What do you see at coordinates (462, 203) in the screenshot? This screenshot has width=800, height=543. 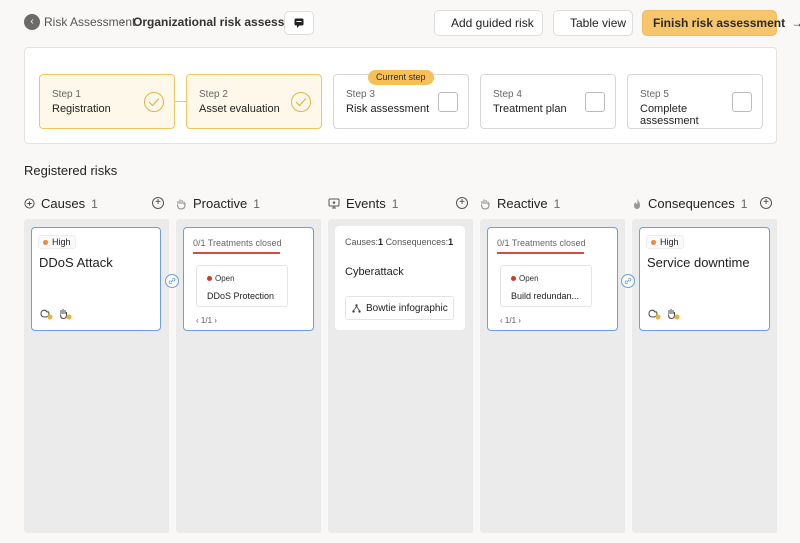 I see `add-event-button: +` at bounding box center [462, 203].